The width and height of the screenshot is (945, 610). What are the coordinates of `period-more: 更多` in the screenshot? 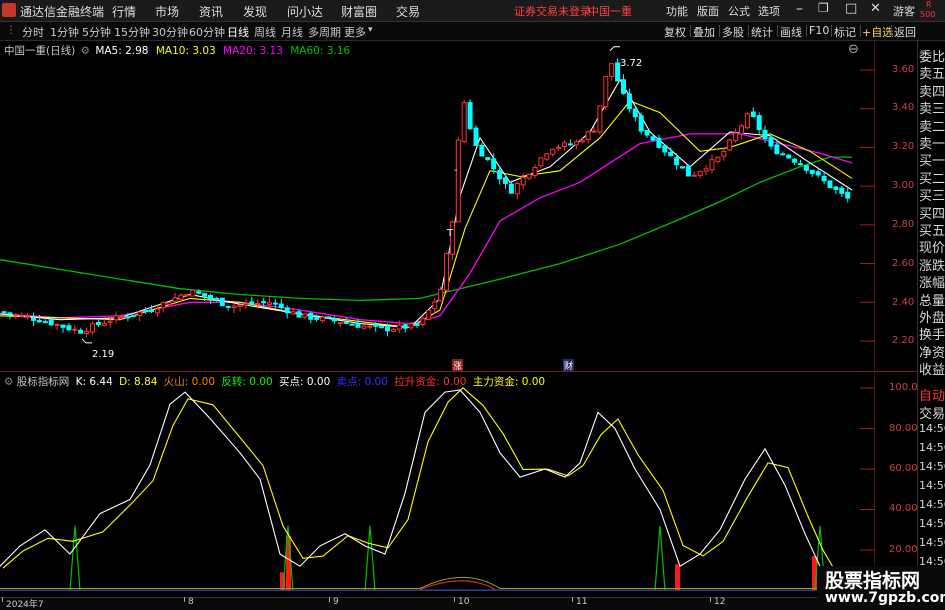 It's located at (355, 32).